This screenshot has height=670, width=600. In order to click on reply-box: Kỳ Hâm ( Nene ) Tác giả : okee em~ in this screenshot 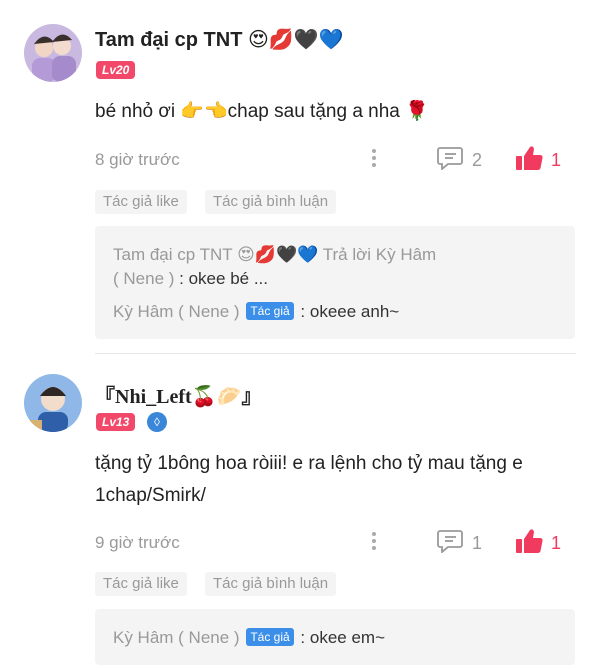, I will do `click(335, 637)`.